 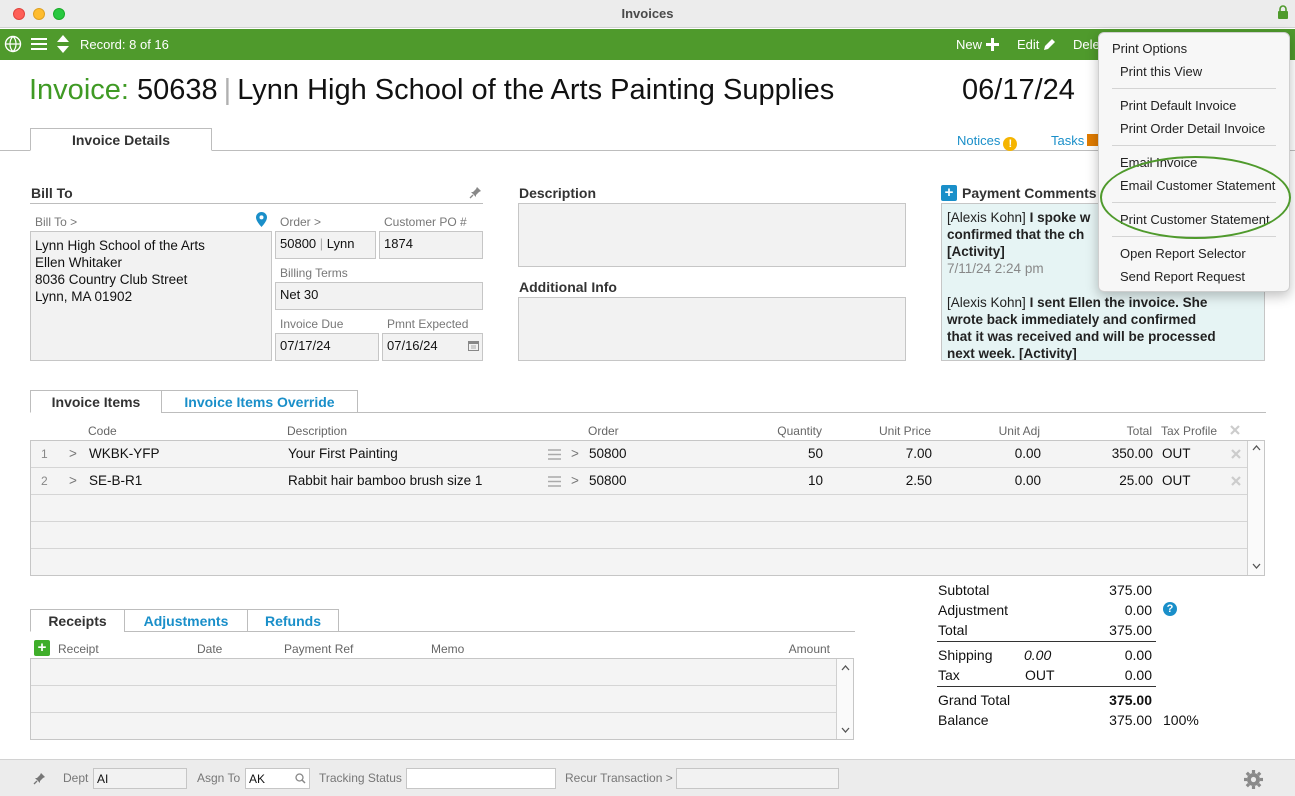 I want to click on row-number: 1, so click(x=44, y=454).